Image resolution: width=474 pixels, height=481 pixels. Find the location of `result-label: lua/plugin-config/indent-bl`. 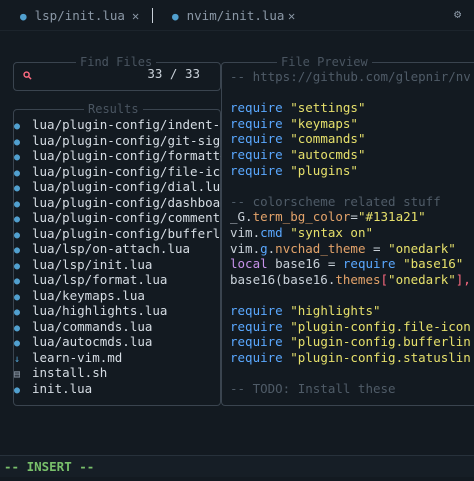

result-label: lua/plugin-config/indent-bl is located at coordinates (127, 124).